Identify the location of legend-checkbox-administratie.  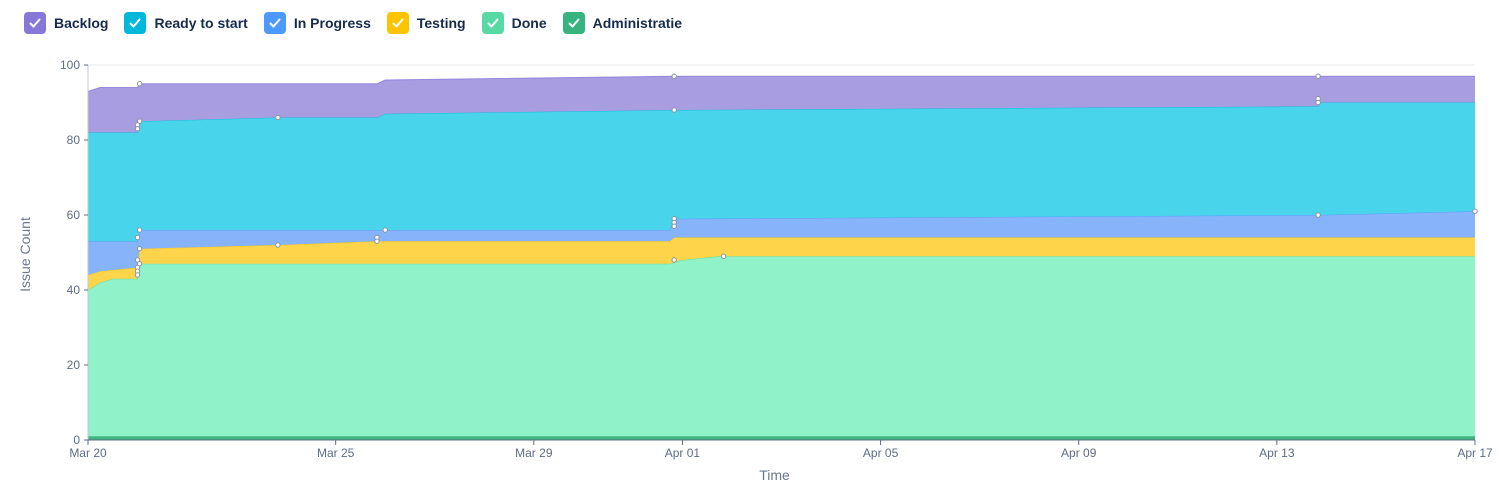
(573, 23).